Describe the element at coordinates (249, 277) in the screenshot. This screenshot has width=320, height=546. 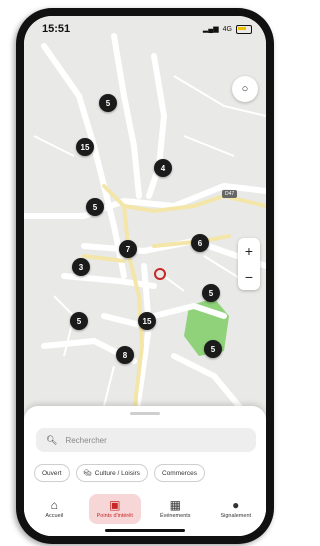
I see `zoom-out-button: −` at that location.